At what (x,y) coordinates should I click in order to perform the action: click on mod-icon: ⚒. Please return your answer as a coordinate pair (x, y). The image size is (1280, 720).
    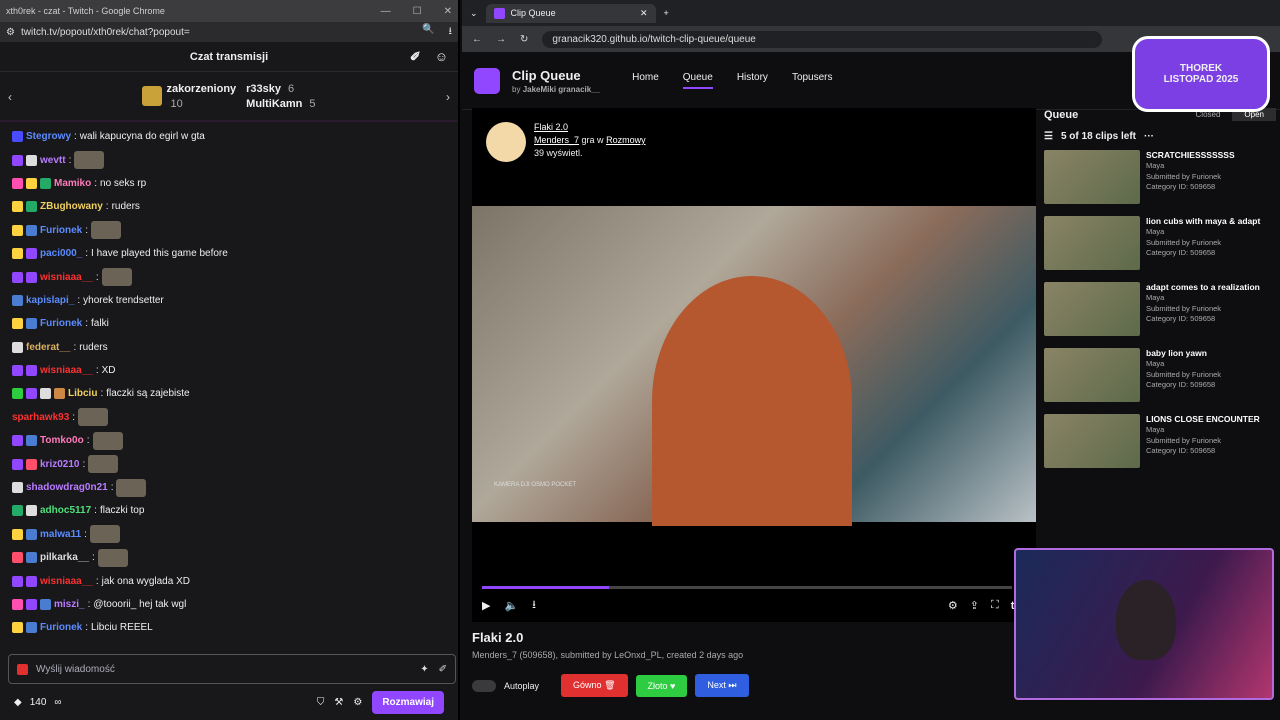
    Looking at the image, I should click on (338, 702).